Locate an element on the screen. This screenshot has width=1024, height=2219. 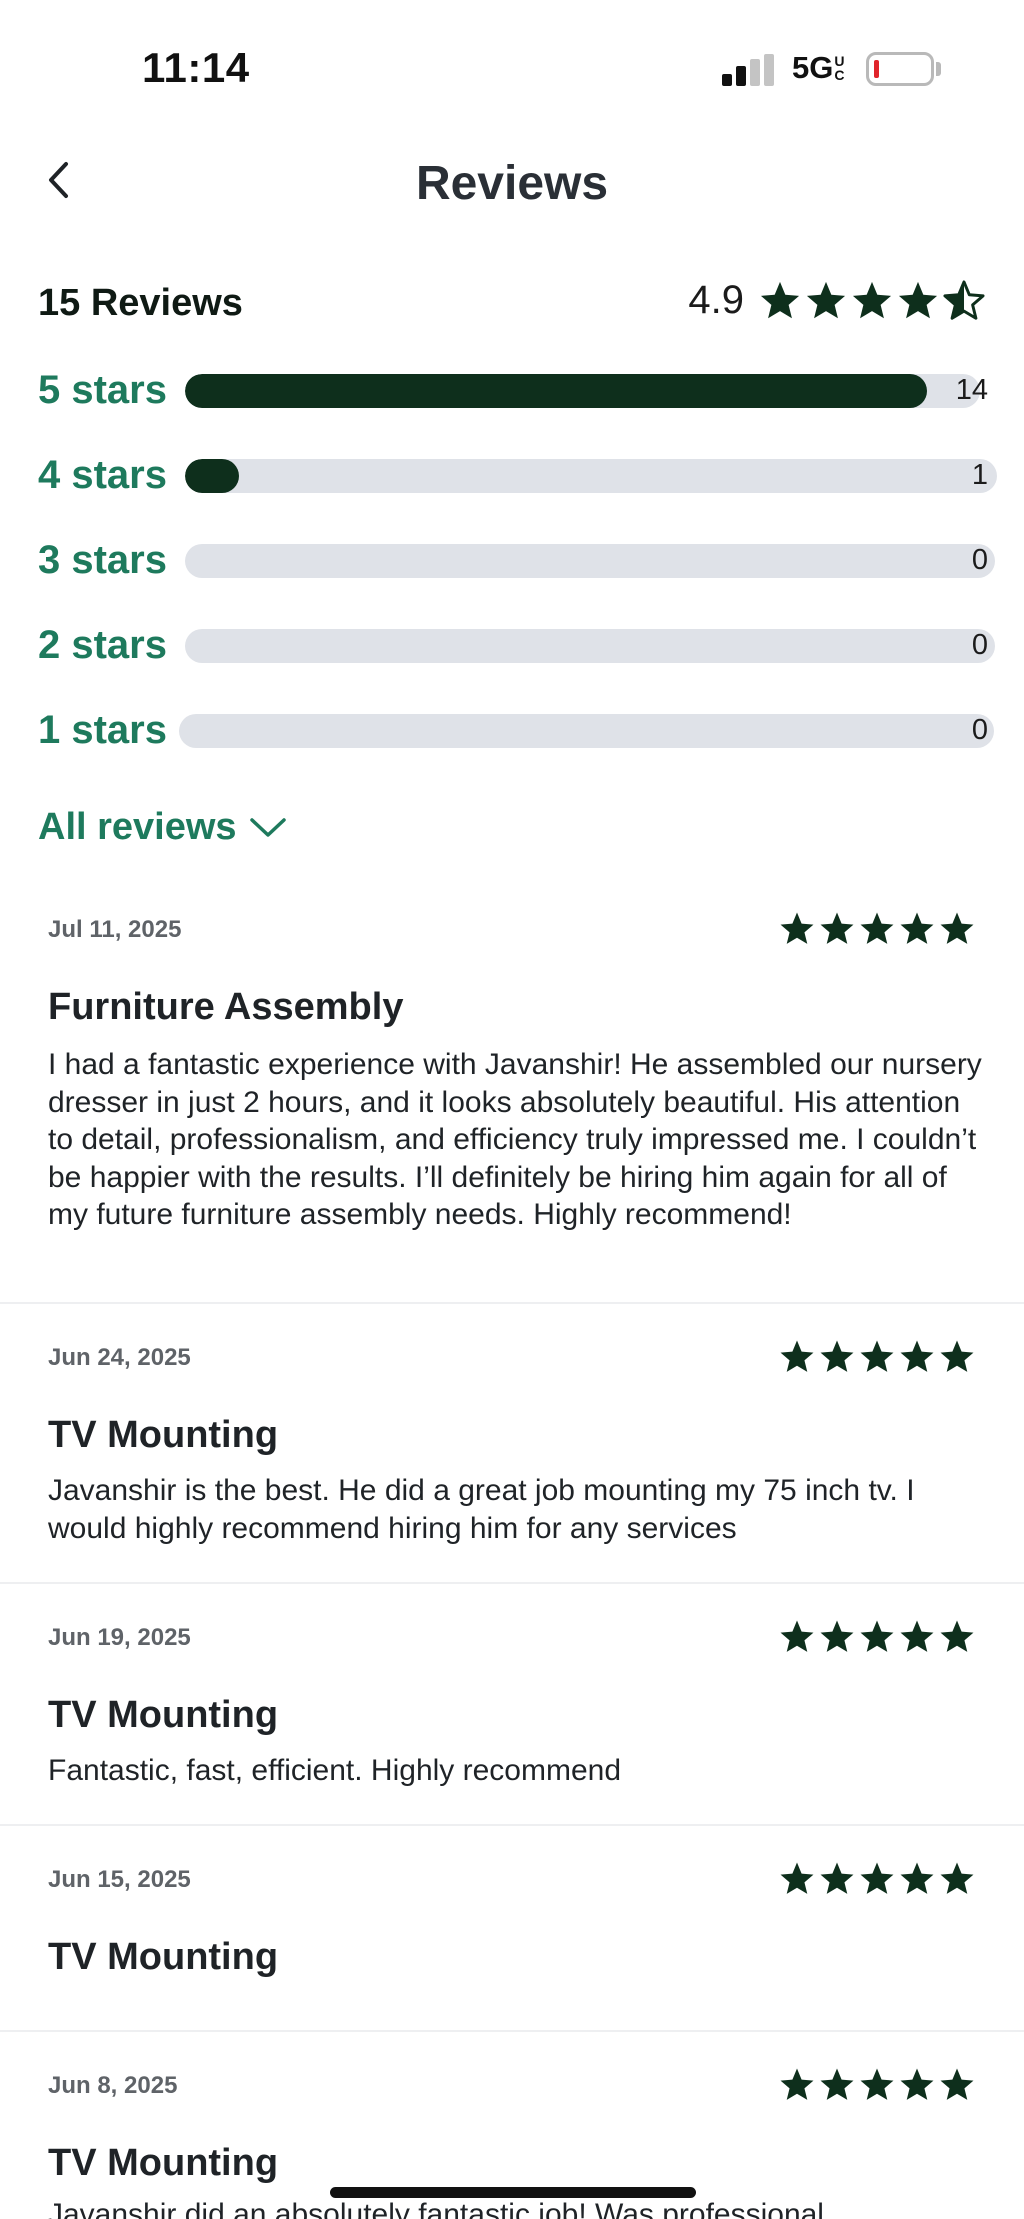
rating-row: 3 stars 0 is located at coordinates (516, 560).